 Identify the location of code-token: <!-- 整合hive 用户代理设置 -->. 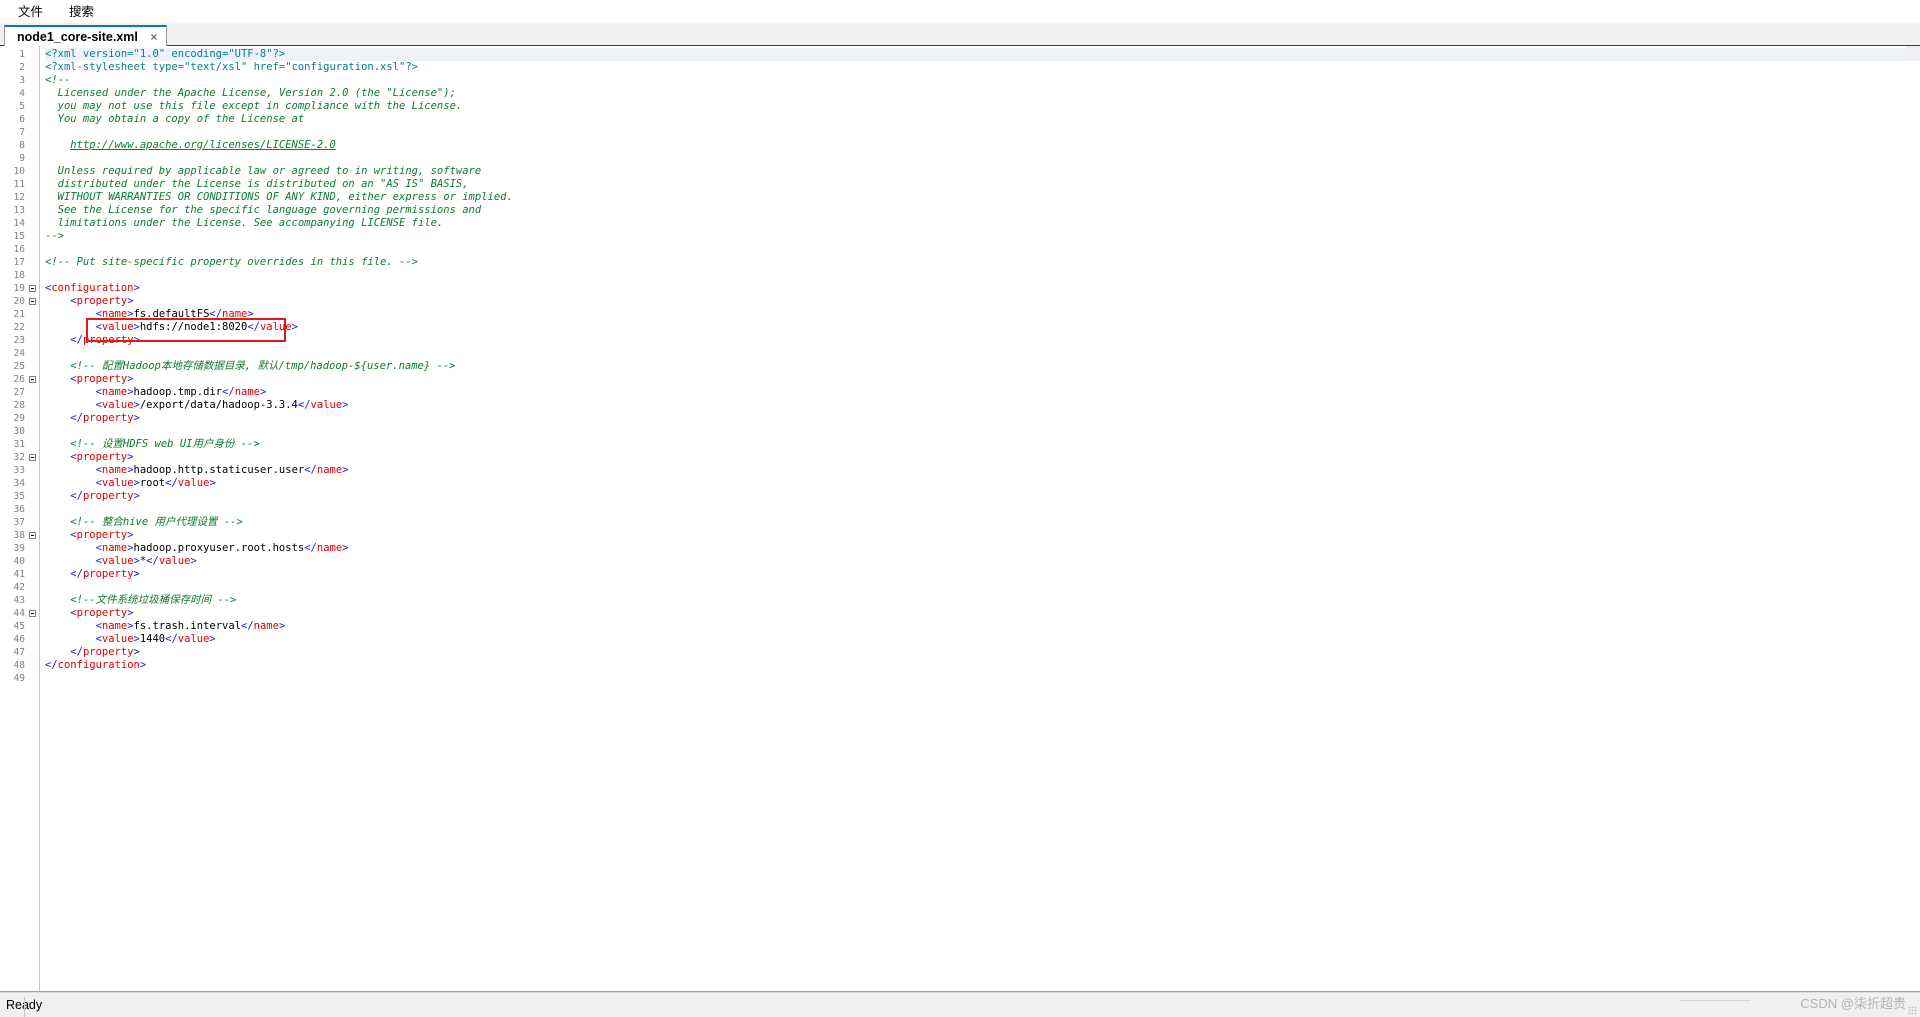
(156, 522).